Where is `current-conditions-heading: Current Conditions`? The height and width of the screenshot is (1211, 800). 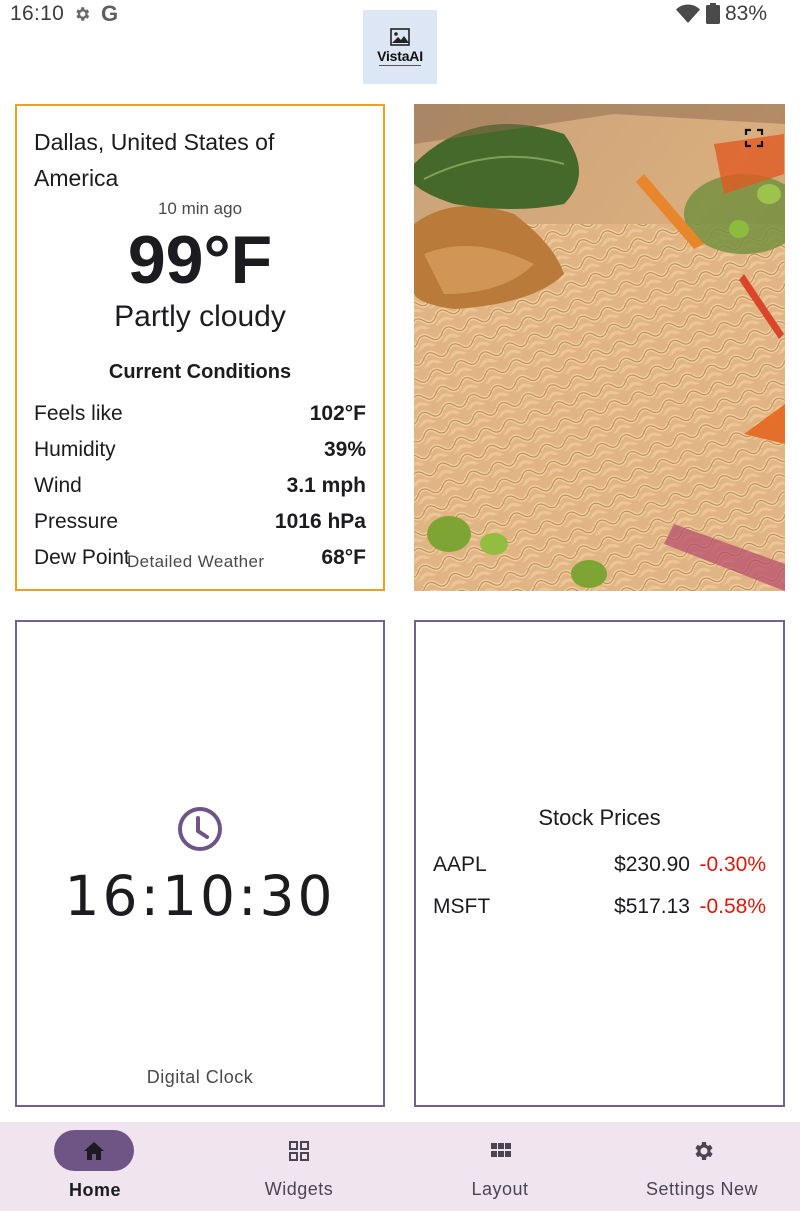
current-conditions-heading: Current Conditions is located at coordinates (200, 372).